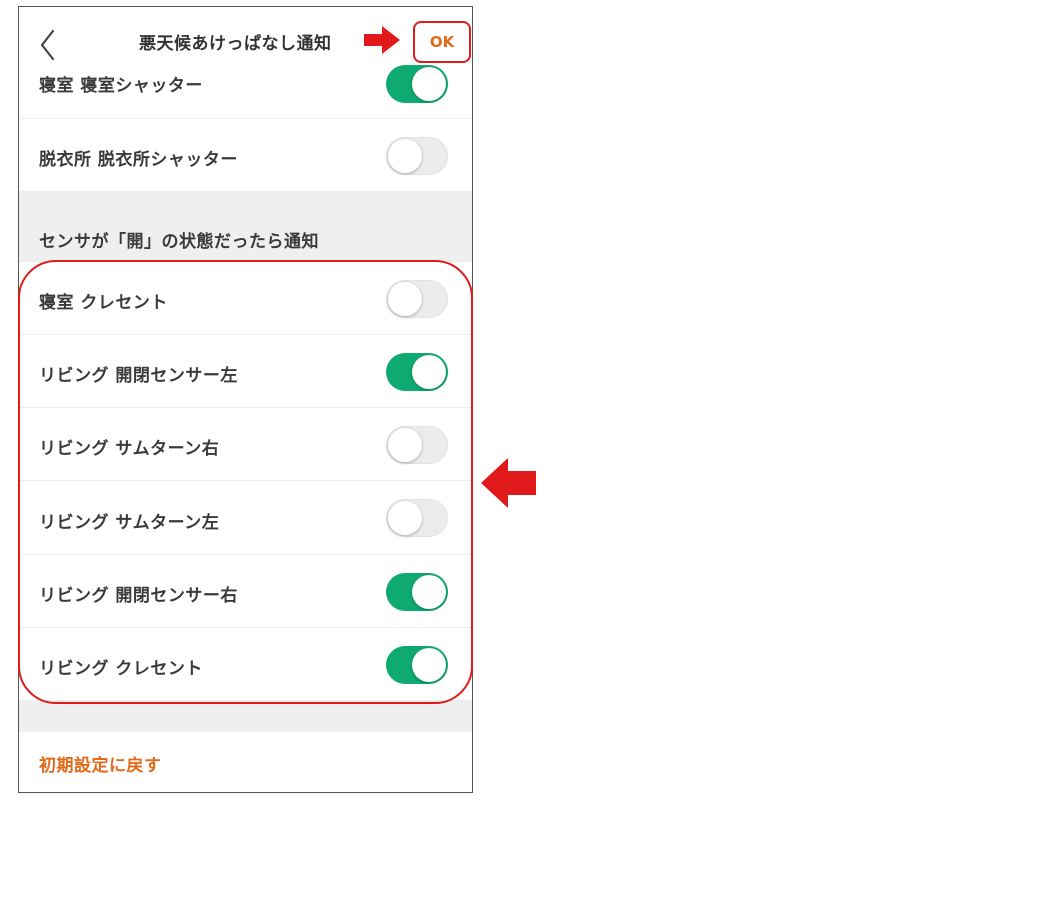  I want to click on section-title: センサが「開」の状態だったら通知, so click(179, 242).